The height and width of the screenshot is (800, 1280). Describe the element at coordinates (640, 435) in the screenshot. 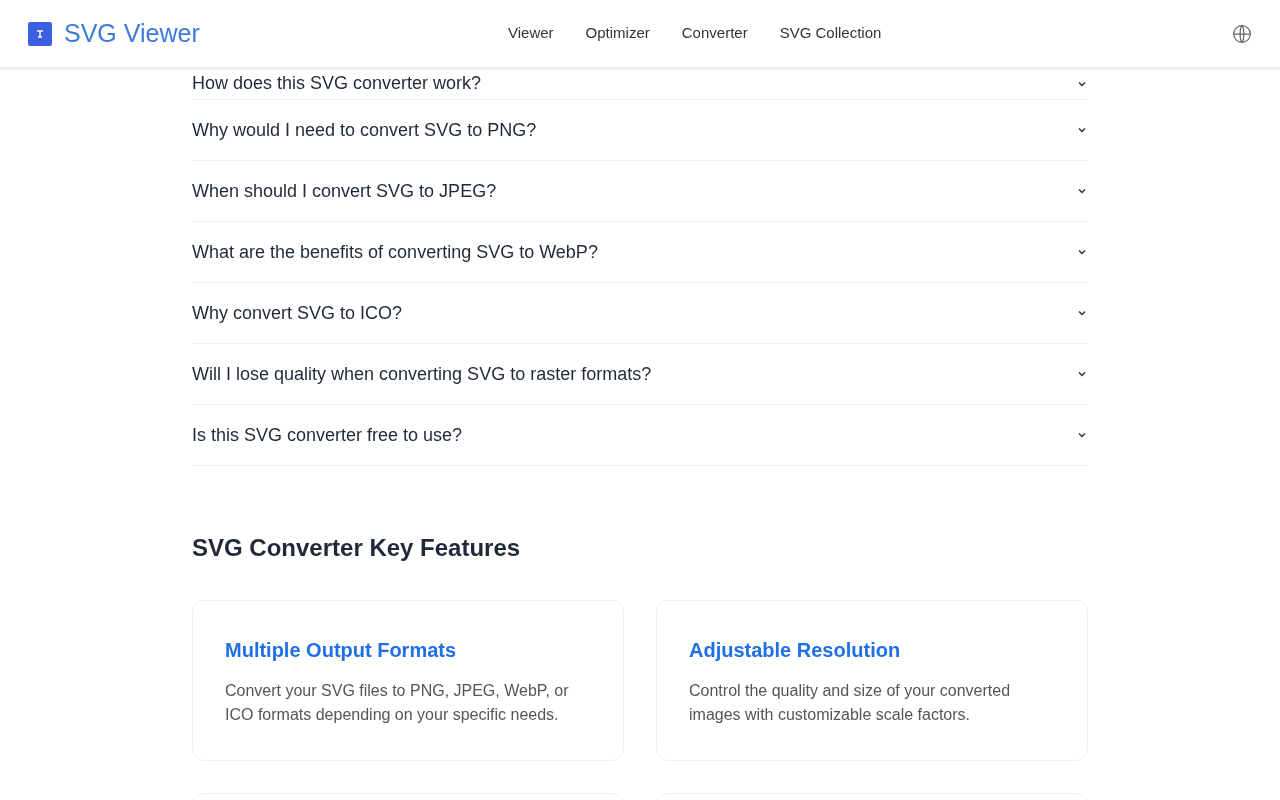

I see `faq-item: Is this SVG converter free to use?` at that location.